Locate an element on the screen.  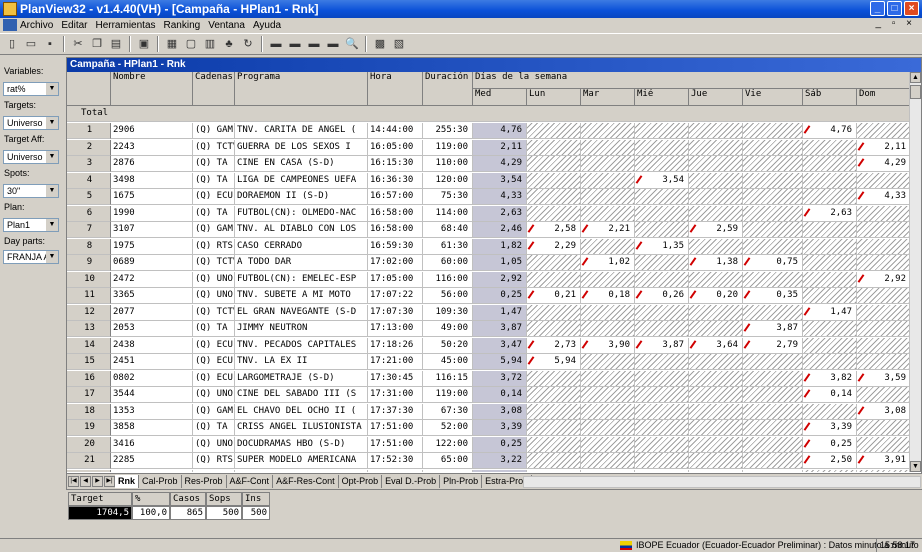
network-icon: ♣ is located at coordinates (229, 44).